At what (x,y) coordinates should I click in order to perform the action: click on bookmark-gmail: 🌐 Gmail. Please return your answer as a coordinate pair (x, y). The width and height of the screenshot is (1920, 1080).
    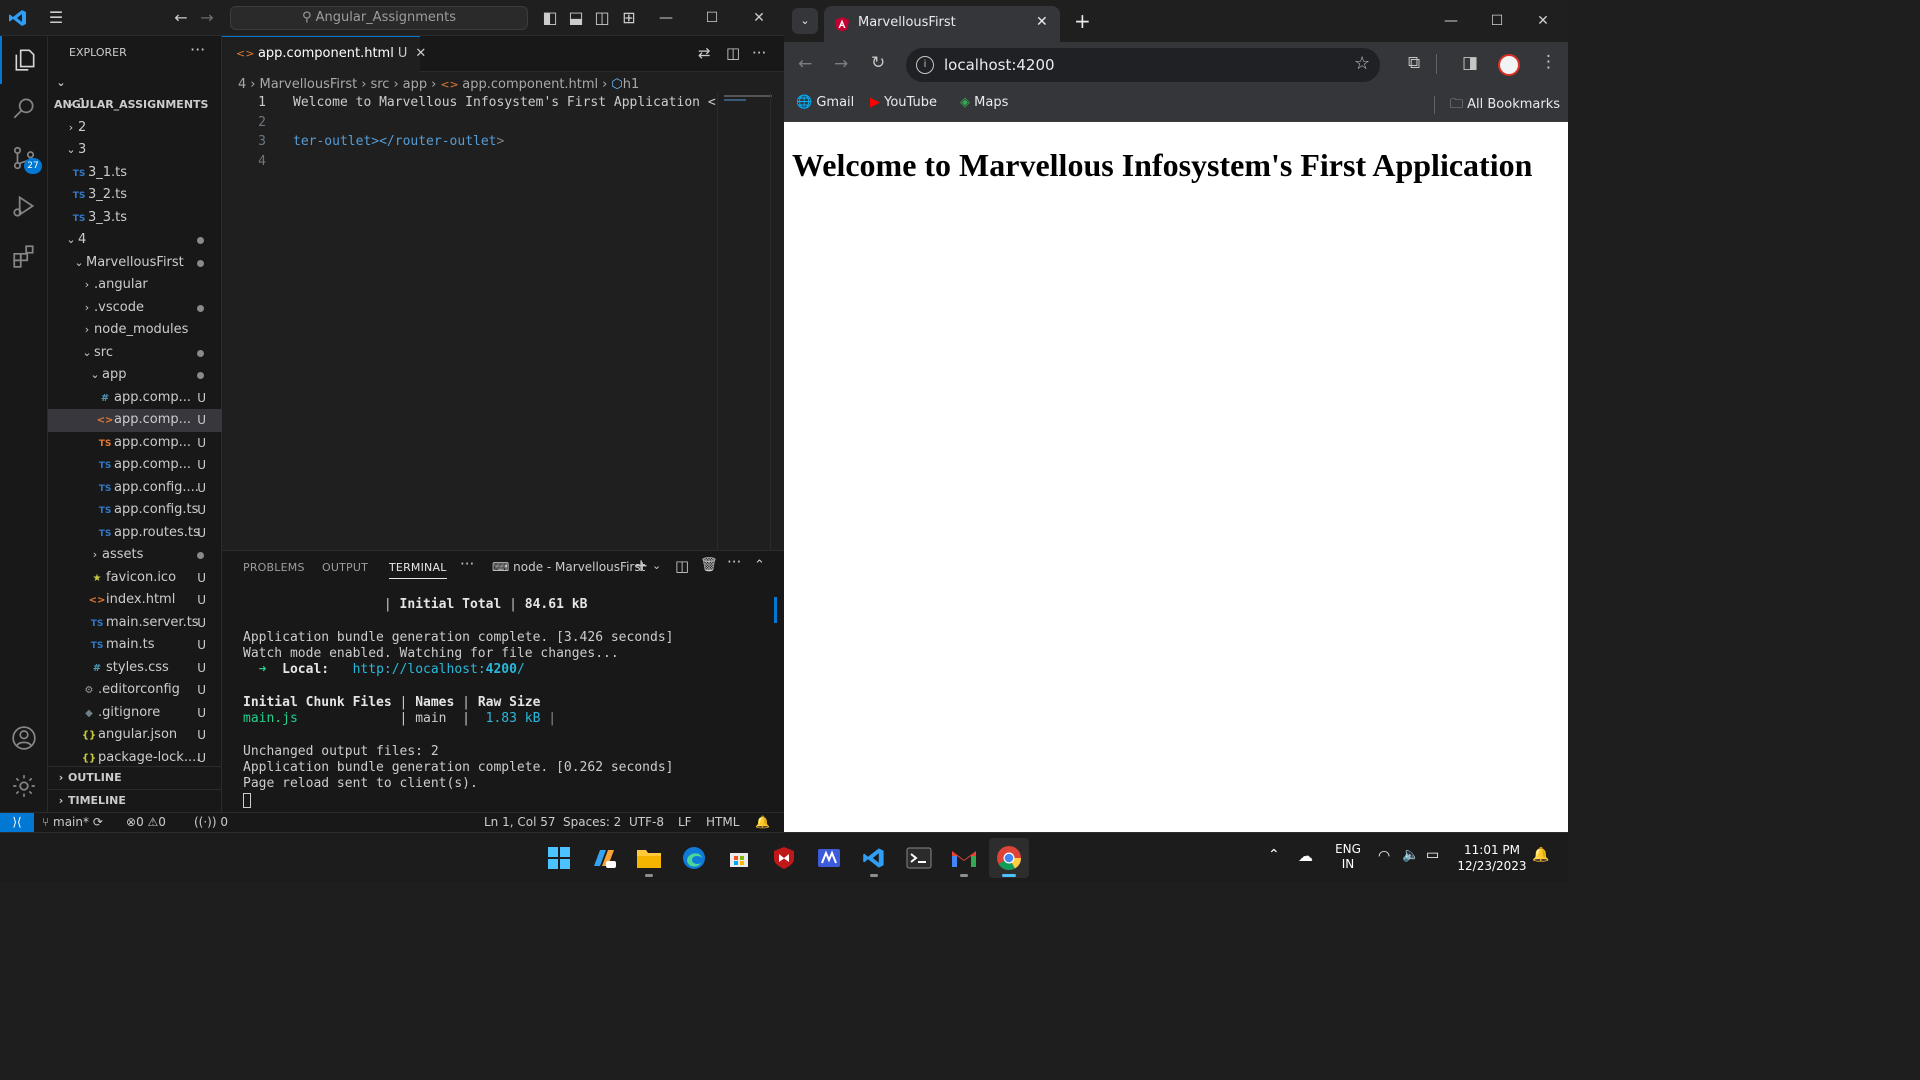
    Looking at the image, I should click on (825, 102).